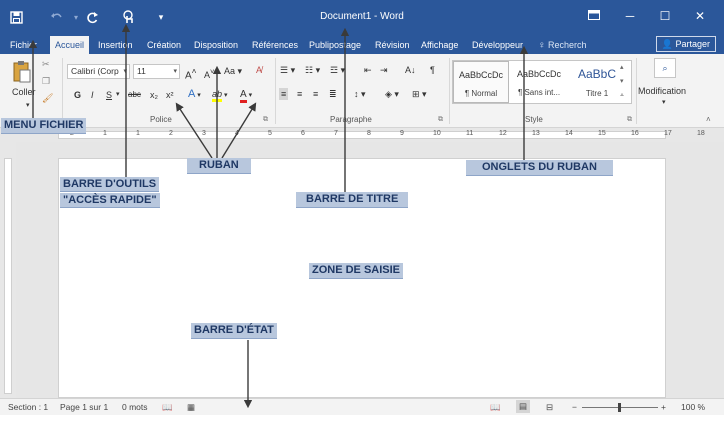 This screenshot has width=724, height=426. I want to click on shrink-font-button: A˅, so click(209, 73).